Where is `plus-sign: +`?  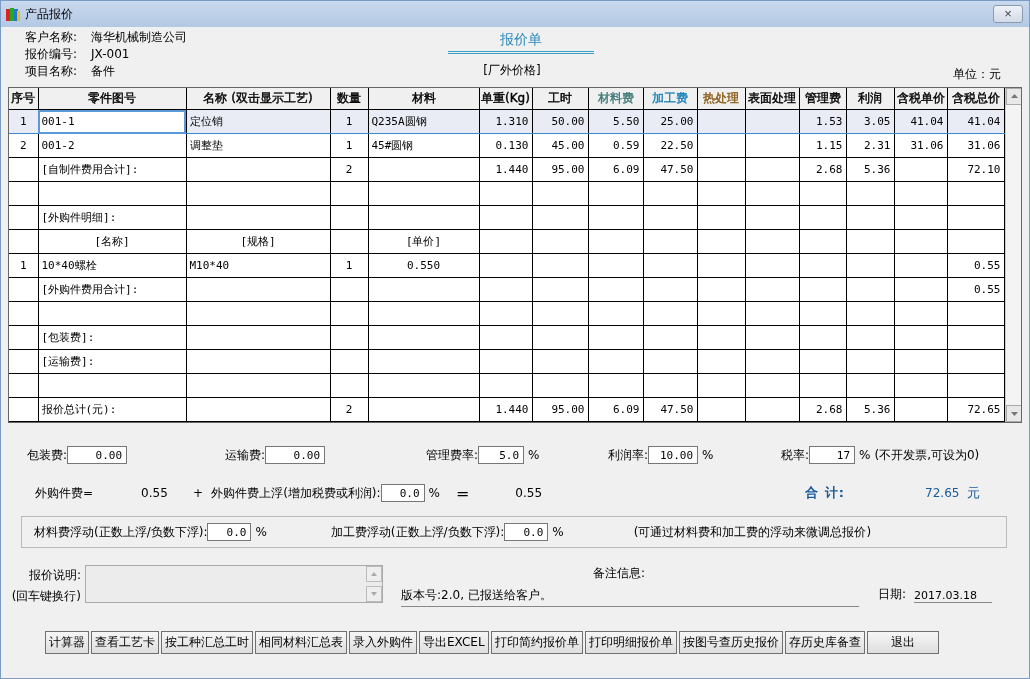
plus-sign: + is located at coordinates (198, 493).